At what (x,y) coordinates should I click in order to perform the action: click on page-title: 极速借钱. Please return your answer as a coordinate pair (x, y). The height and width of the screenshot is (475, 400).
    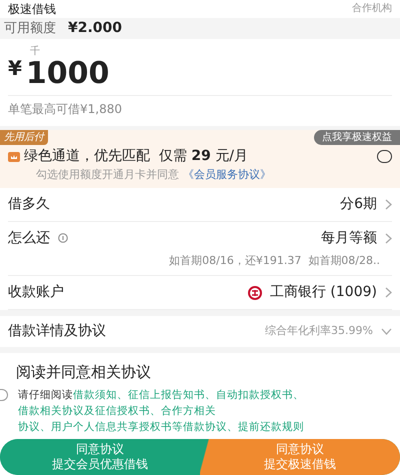
    Looking at the image, I should click on (32, 9).